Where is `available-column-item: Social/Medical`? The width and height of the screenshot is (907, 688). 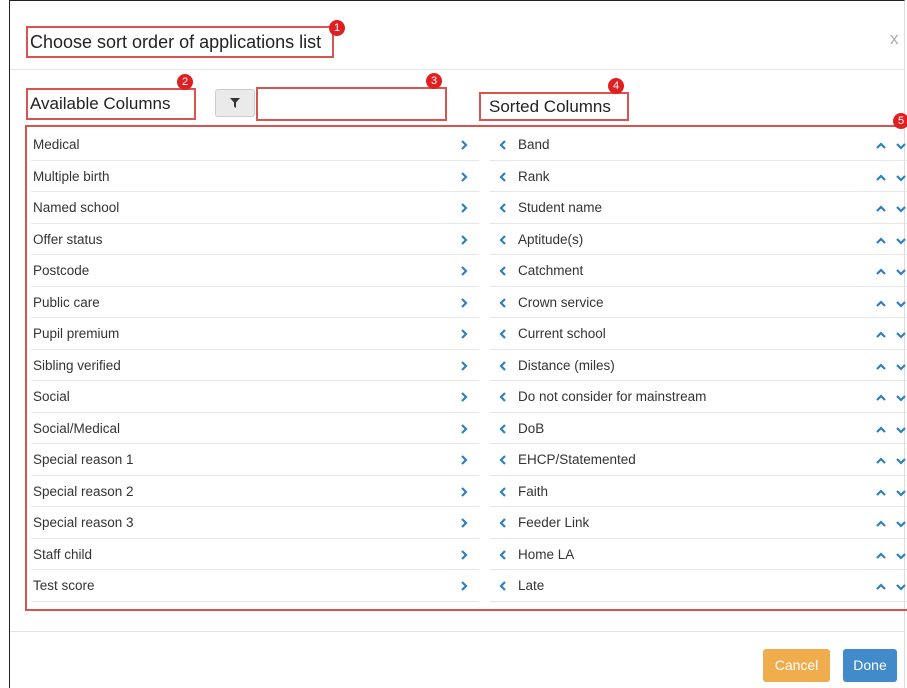 available-column-item: Social/Medical is located at coordinates (255, 428).